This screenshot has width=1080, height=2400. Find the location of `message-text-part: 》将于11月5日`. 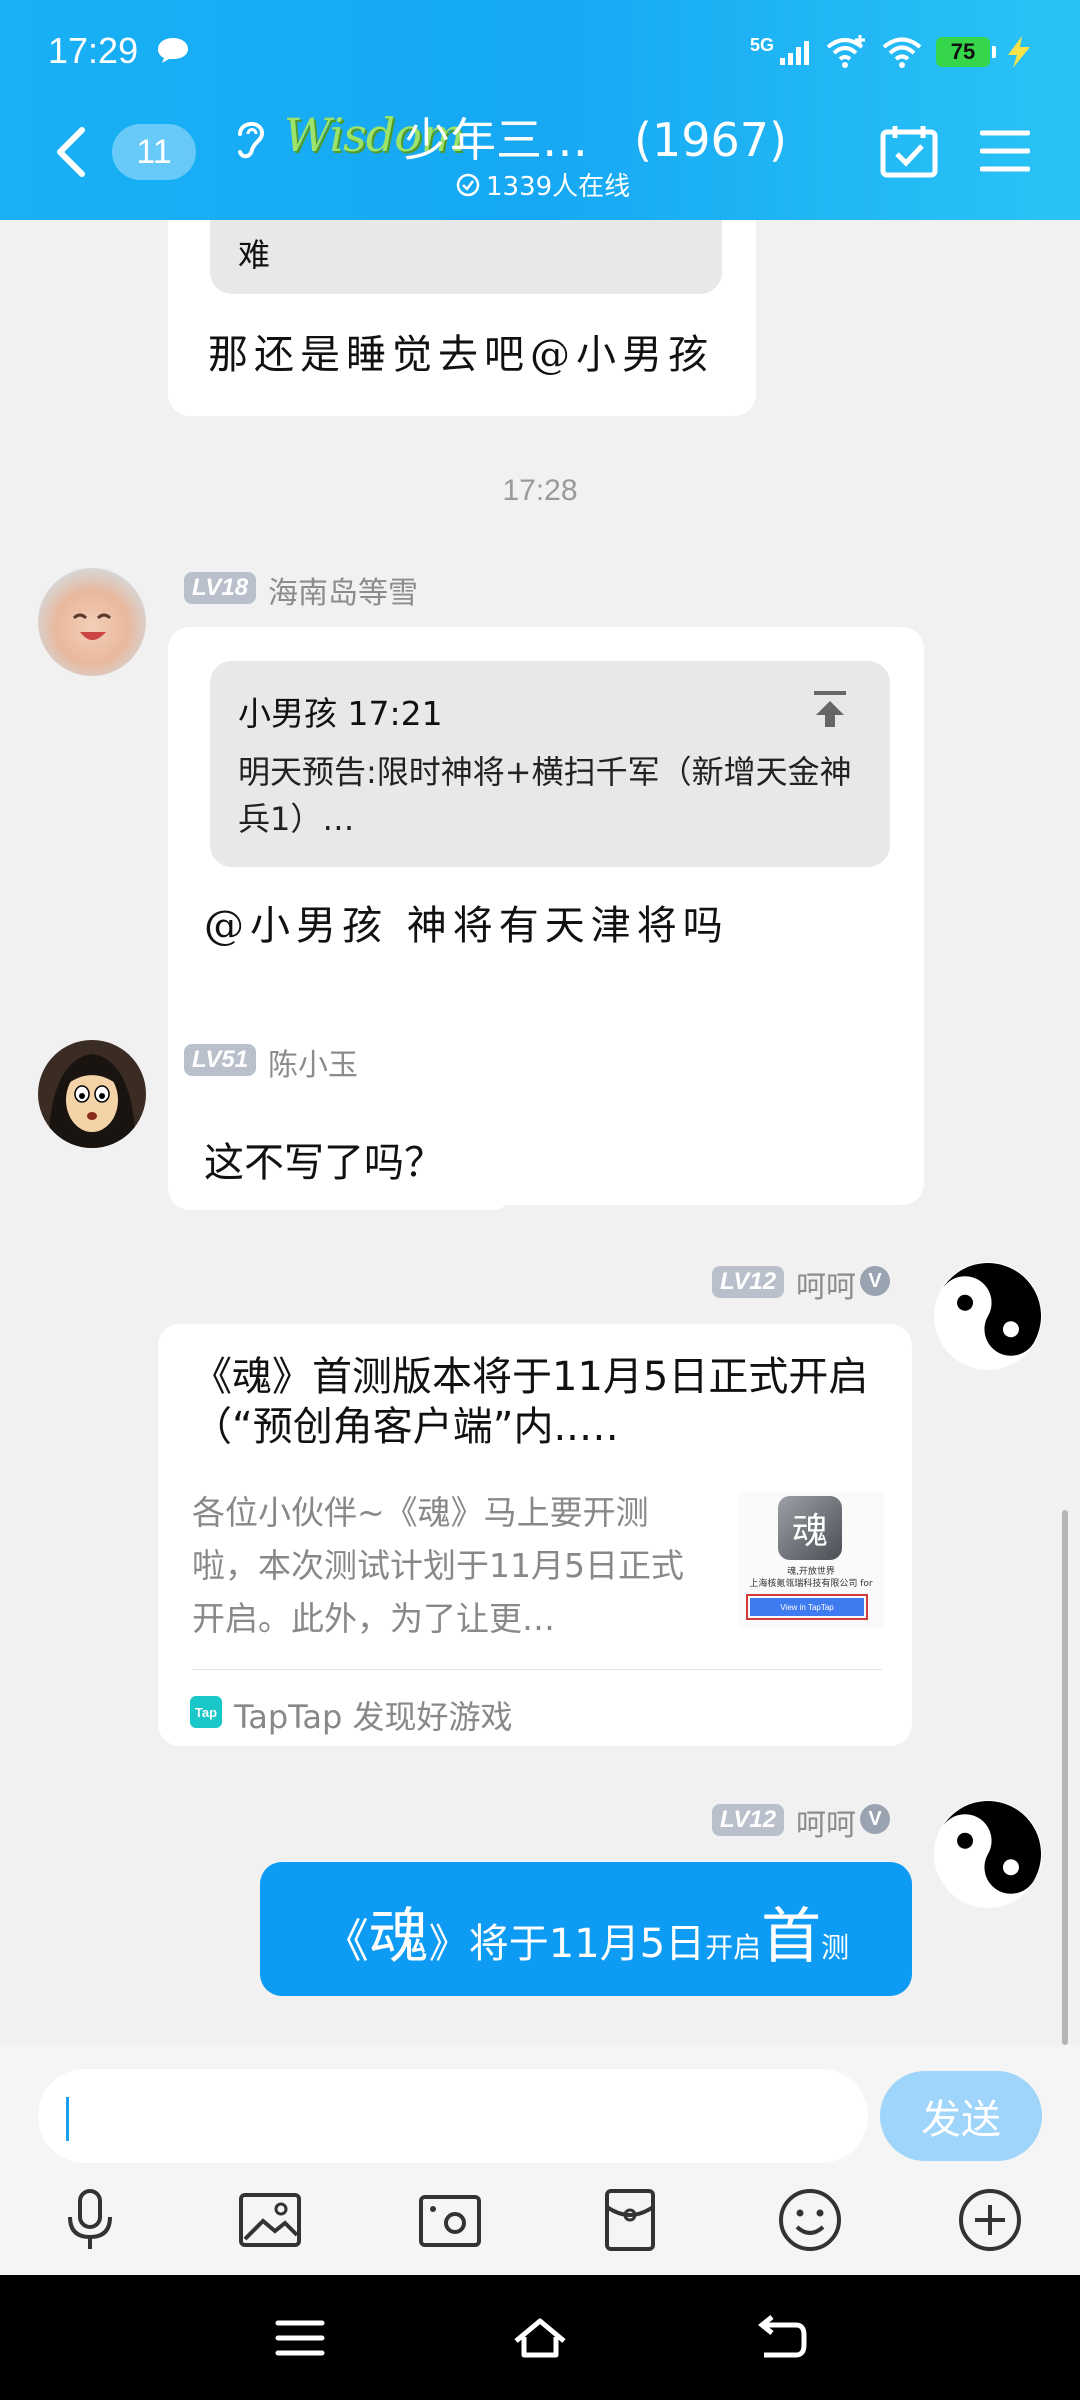

message-text-part: 》将于11月5日 is located at coordinates (567, 1944).